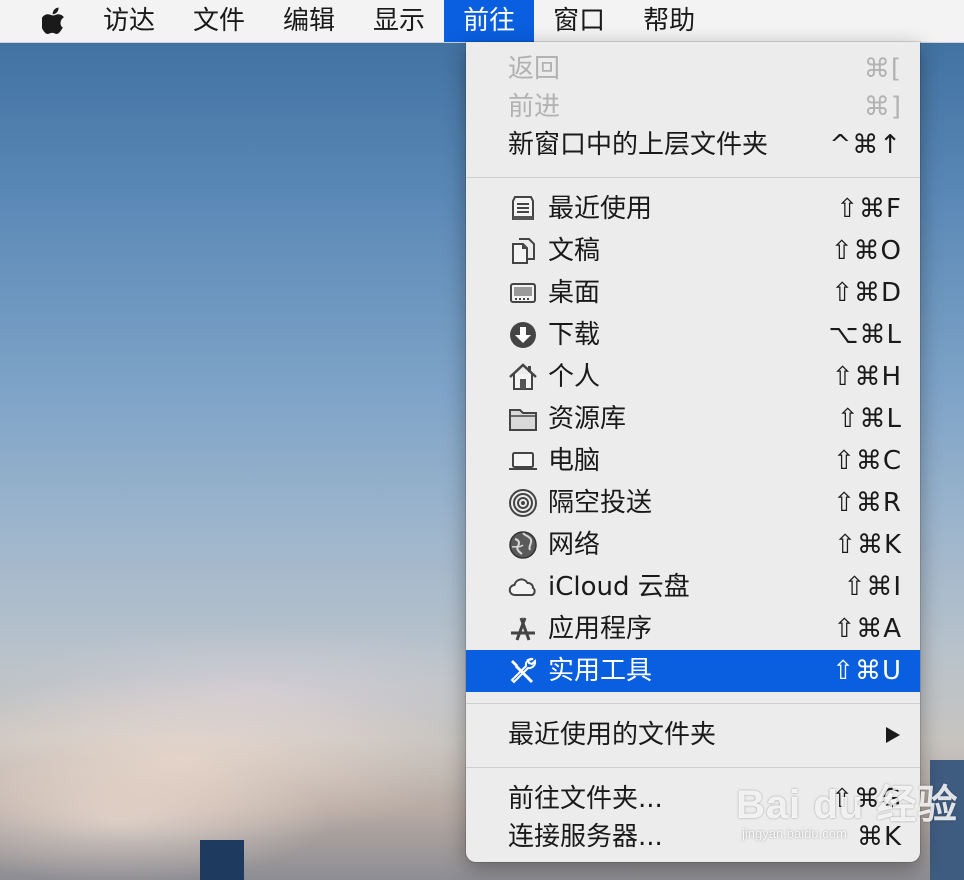 The height and width of the screenshot is (880, 964). Describe the element at coordinates (693, 419) in the screenshot. I see `menu-item-library: 资源库 ⇧⌘L` at that location.